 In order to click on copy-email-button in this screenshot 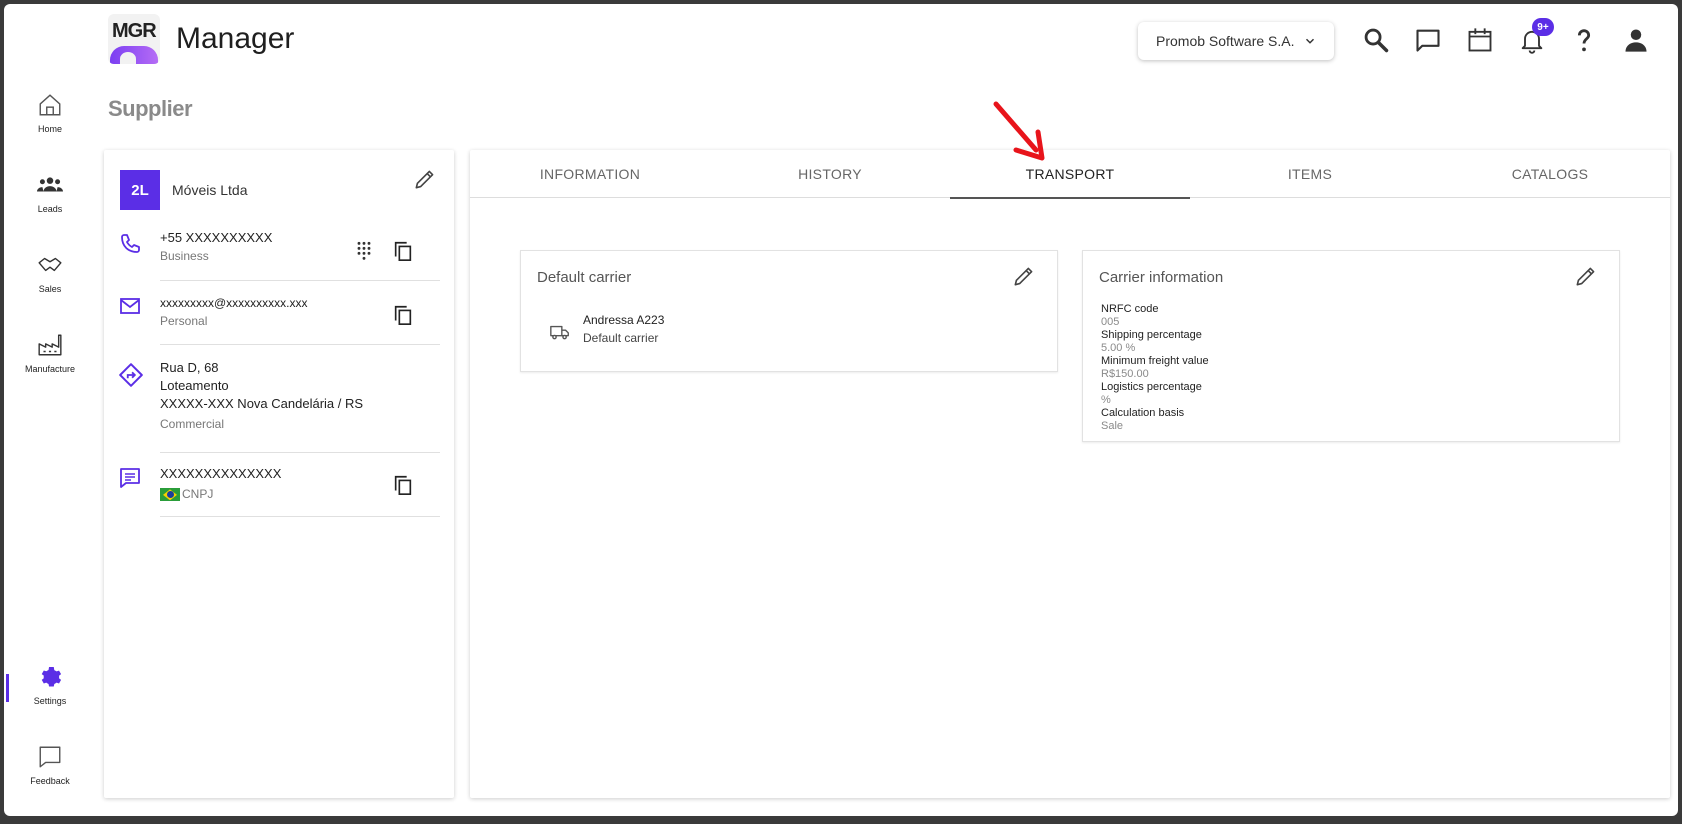, I will do `click(403, 315)`.